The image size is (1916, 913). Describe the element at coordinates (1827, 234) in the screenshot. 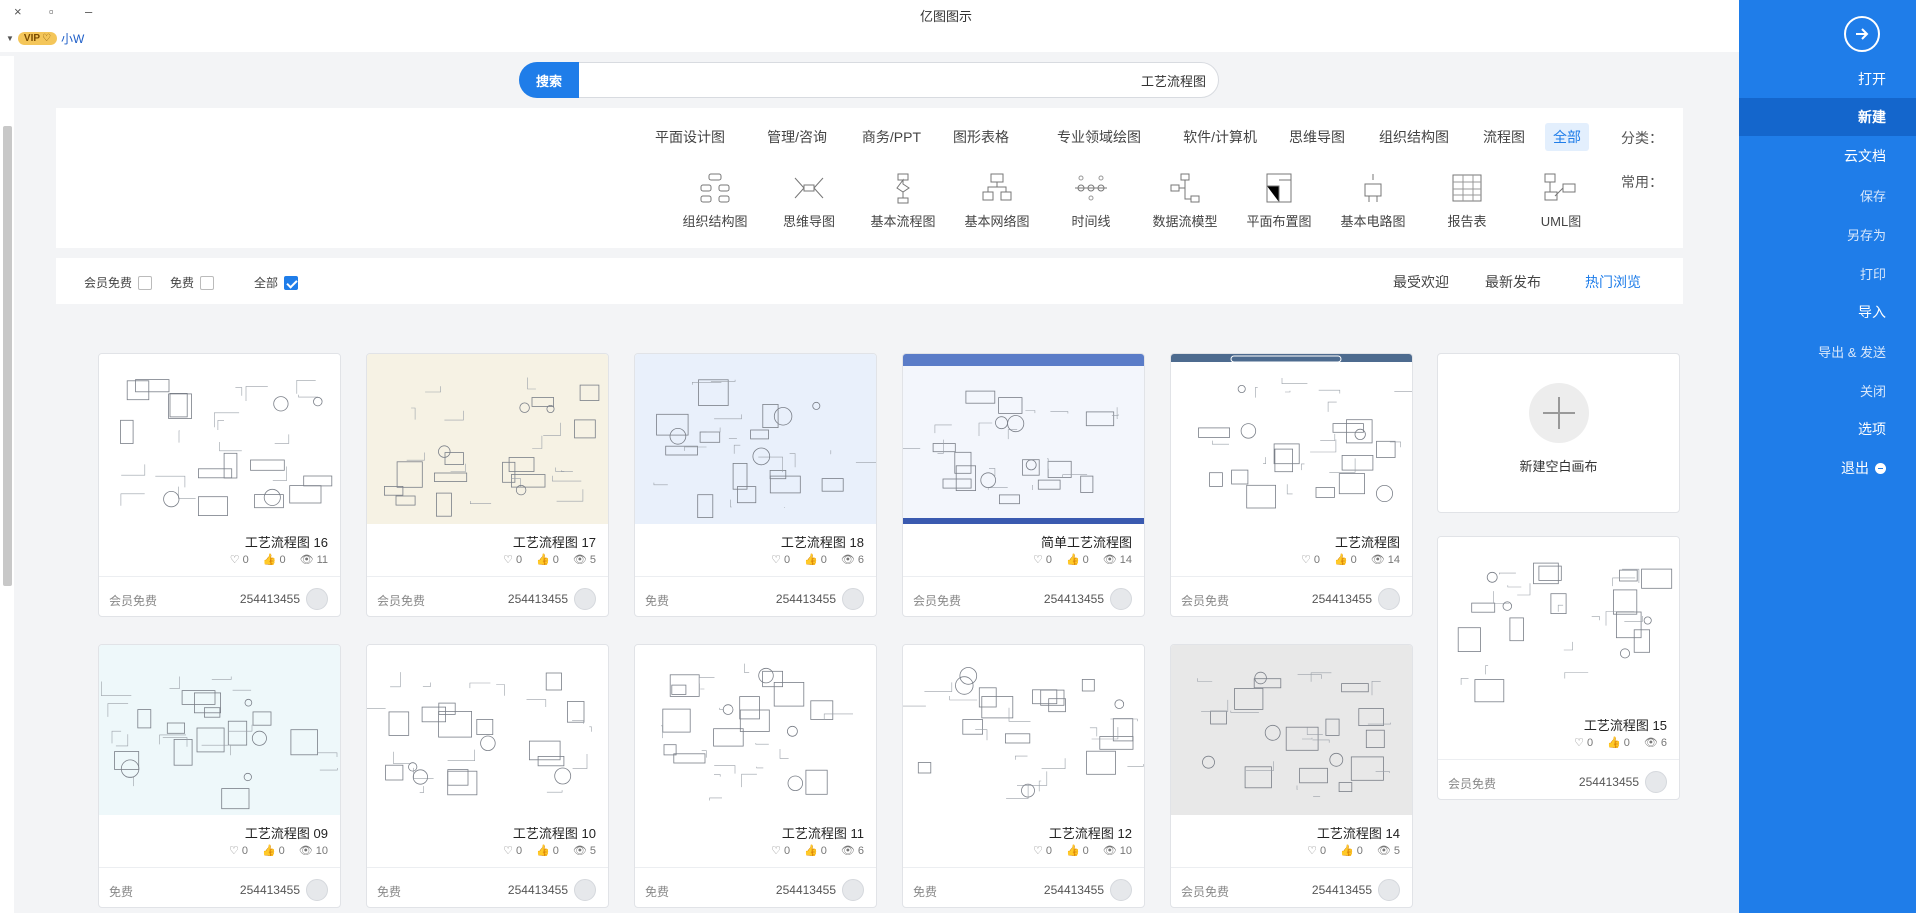

I see `sidebar-item-save-as: 另存为` at that location.